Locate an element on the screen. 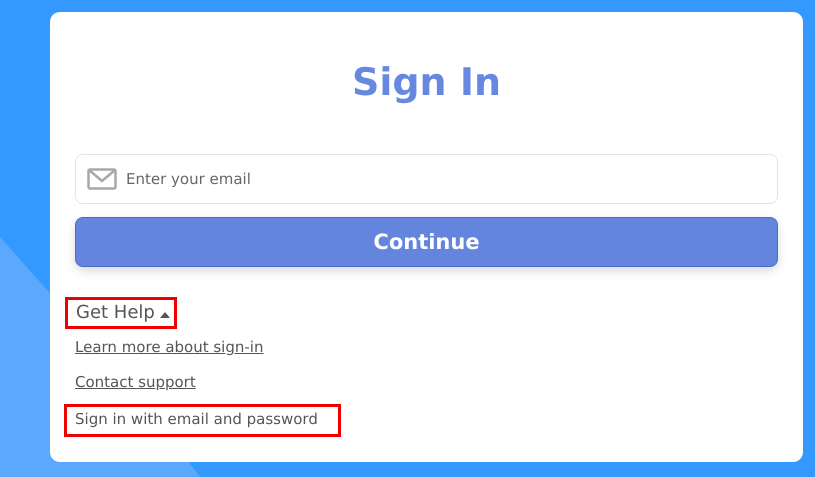 This screenshot has width=815, height=477. help-link: Learn more about sign-in is located at coordinates (169, 347).